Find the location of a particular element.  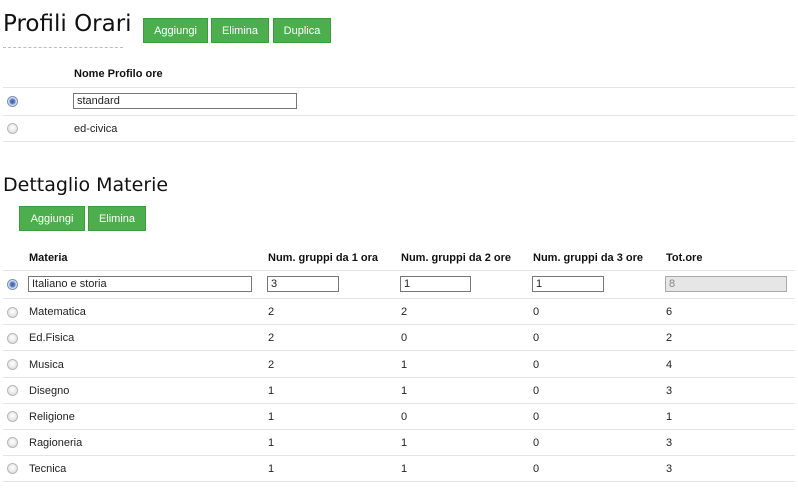

profile-name: ed-civica is located at coordinates (96, 129).